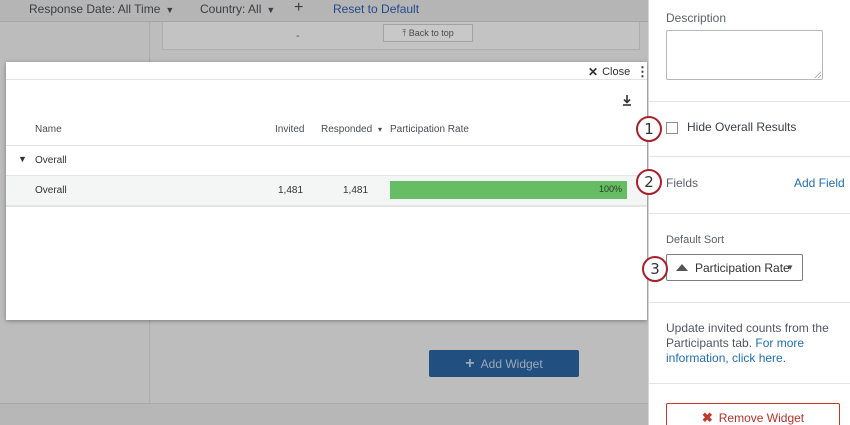  What do you see at coordinates (429, 129) in the screenshot?
I see `column-header-participation-rate: Participation Rate` at bounding box center [429, 129].